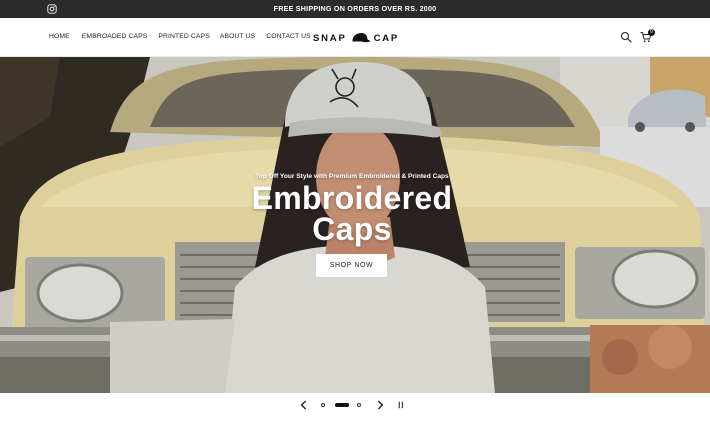 This screenshot has width=710, height=426. I want to click on nav-contact-us: CONTACT US, so click(288, 36).